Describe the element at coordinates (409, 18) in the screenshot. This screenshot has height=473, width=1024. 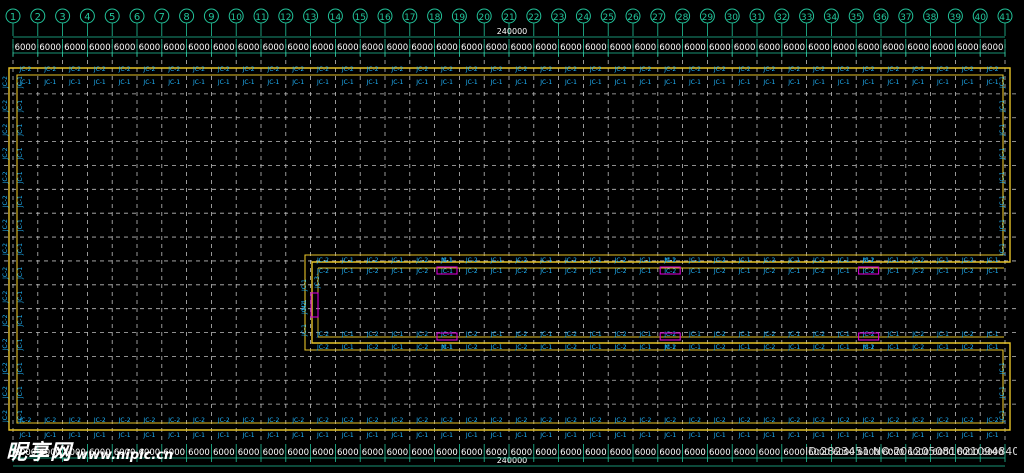
I see `axis-number: 17` at that location.